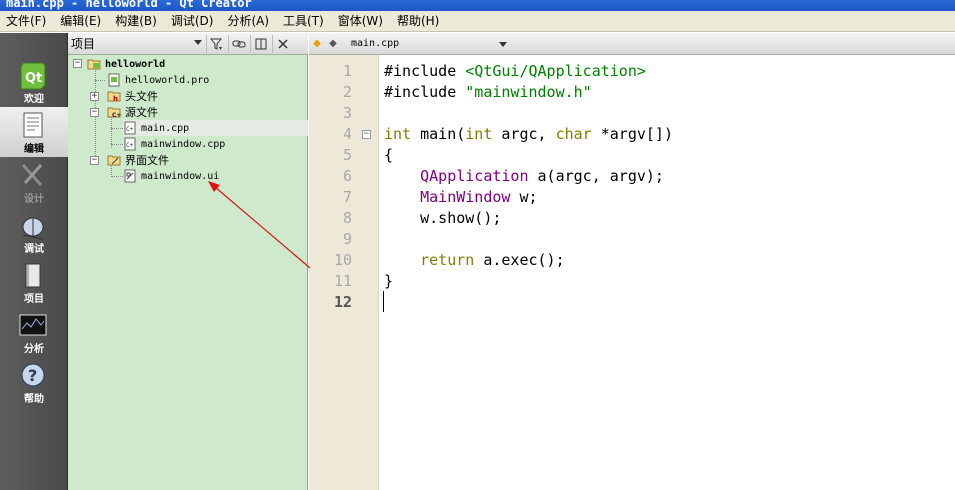 The width and height of the screenshot is (955, 490). Describe the element at coordinates (632, 134) in the screenshot. I see `code-token: *argv[])` at that location.